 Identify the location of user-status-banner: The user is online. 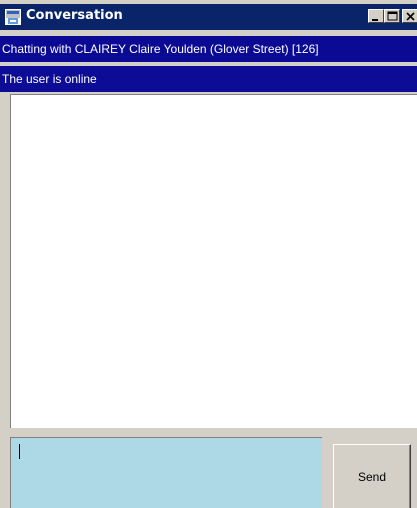
(208, 79).